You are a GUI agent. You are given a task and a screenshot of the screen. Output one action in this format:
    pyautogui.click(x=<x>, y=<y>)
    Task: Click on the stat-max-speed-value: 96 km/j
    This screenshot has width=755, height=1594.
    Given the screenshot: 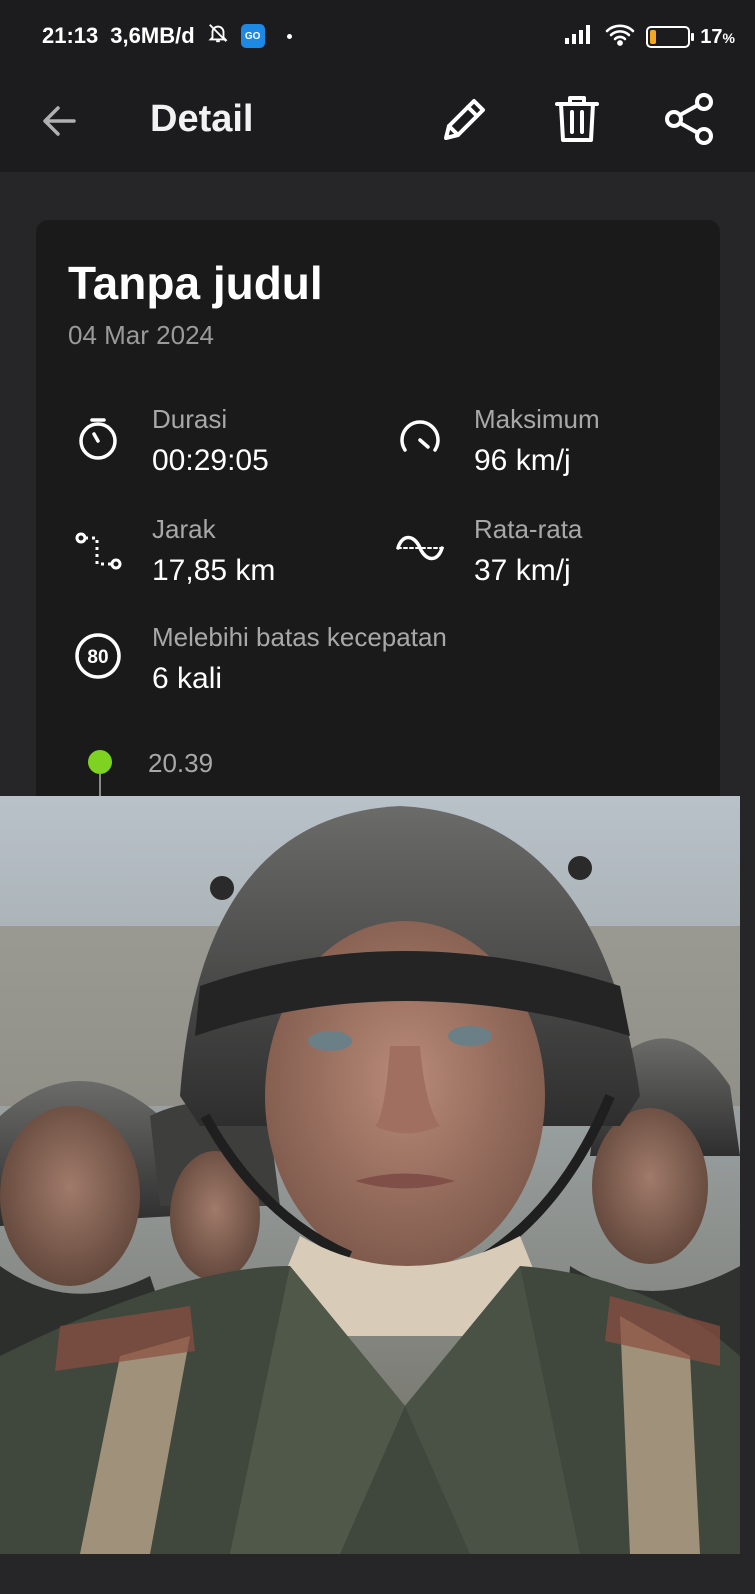 What is the action you would take?
    pyautogui.click(x=522, y=460)
    